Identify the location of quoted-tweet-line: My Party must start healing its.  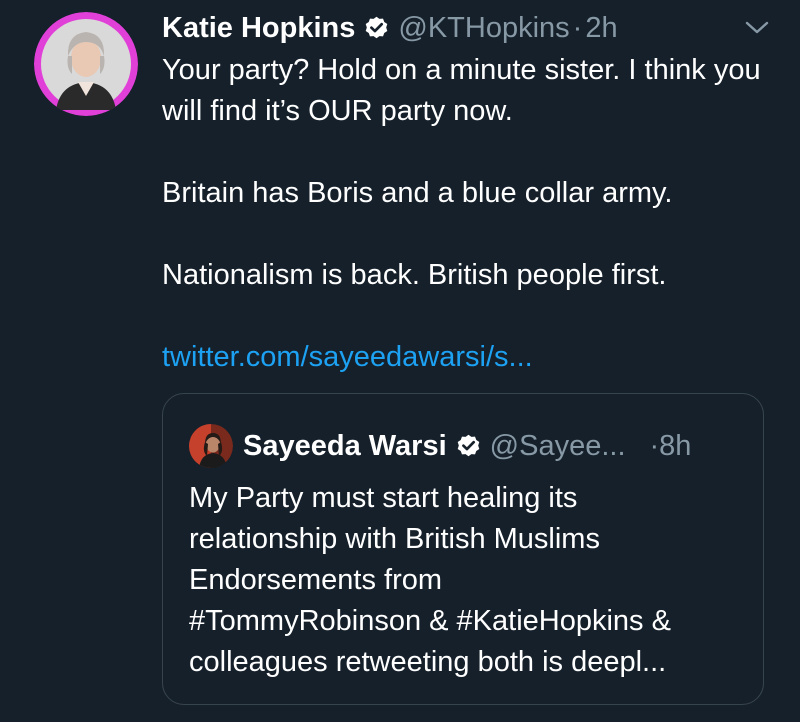
(383, 498).